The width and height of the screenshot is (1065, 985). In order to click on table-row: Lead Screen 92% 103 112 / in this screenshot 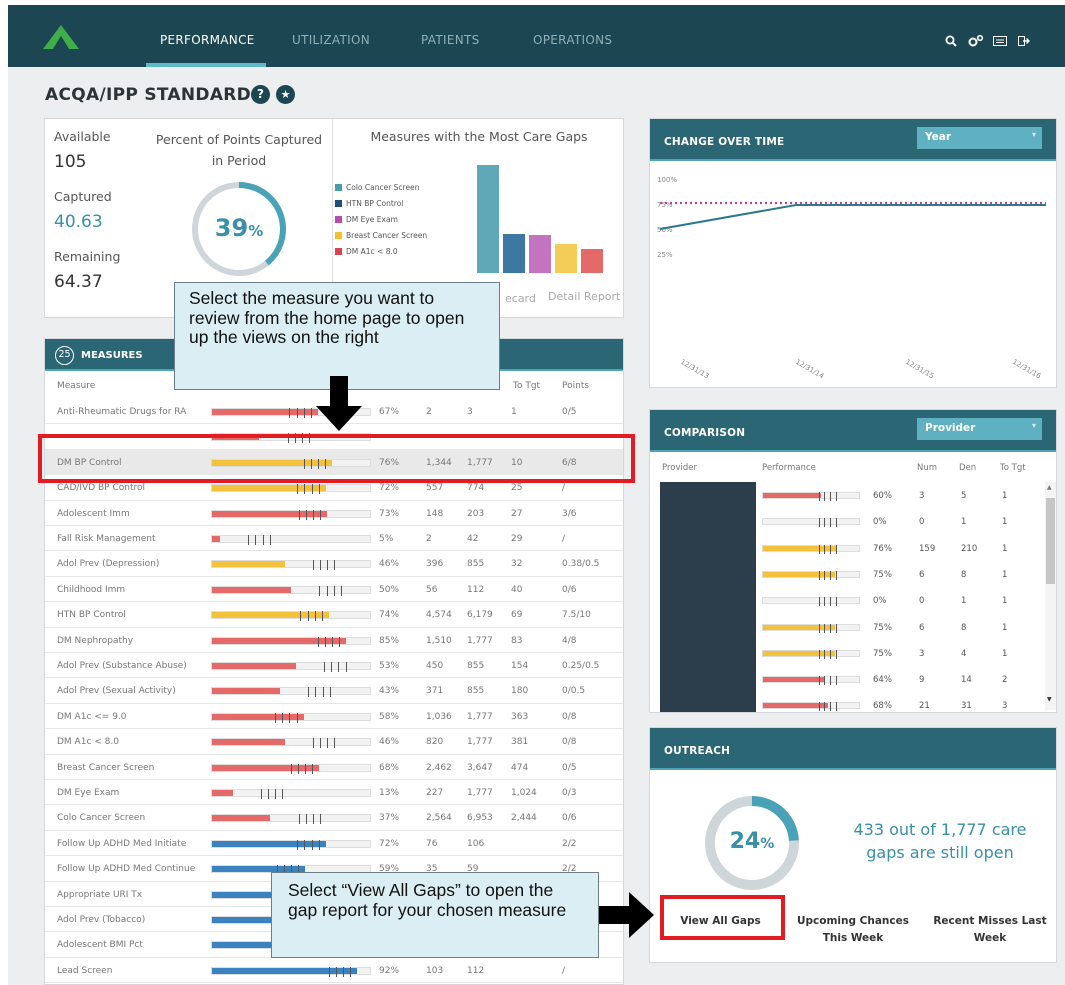, I will do `click(334, 971)`.